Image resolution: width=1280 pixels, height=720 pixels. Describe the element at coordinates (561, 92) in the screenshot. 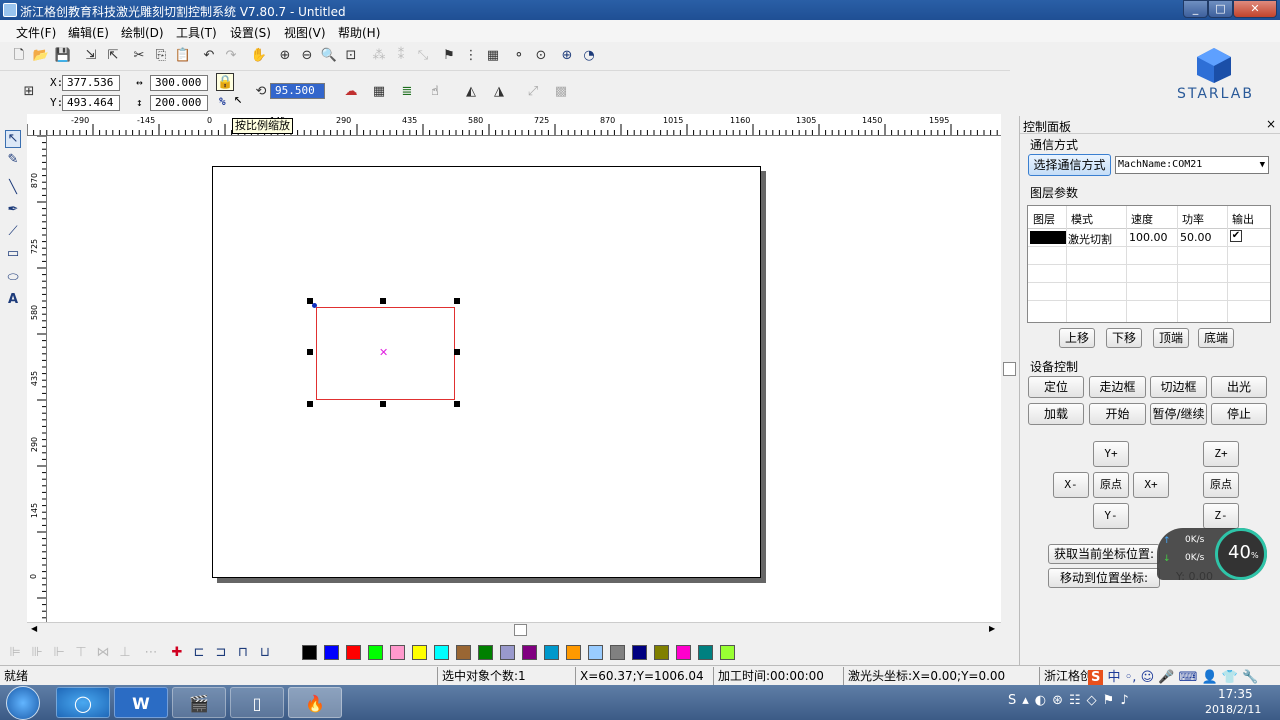

I see `disabled-tool-2-icon: ▩` at that location.